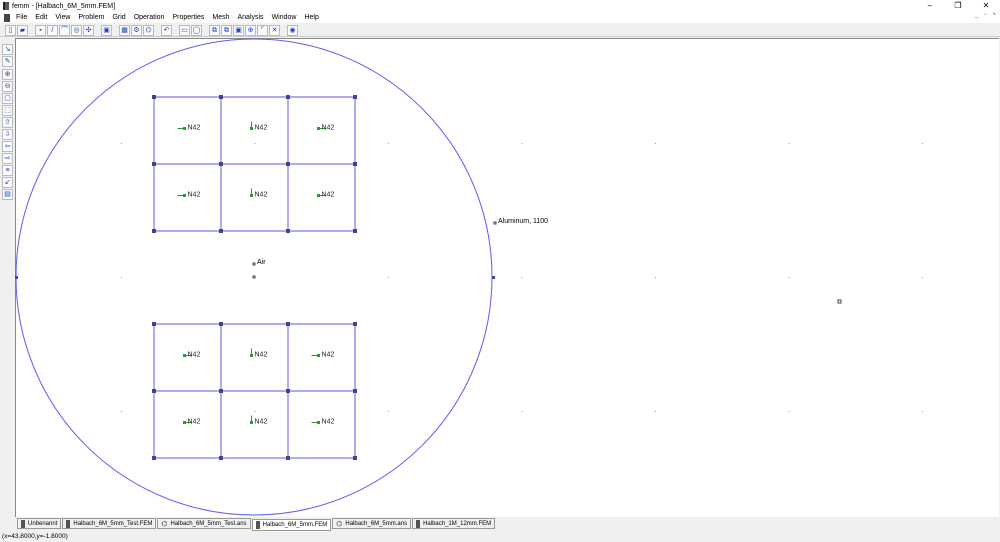 The image size is (1000, 542). What do you see at coordinates (261, 262) in the screenshot?
I see `air-label: Air` at bounding box center [261, 262].